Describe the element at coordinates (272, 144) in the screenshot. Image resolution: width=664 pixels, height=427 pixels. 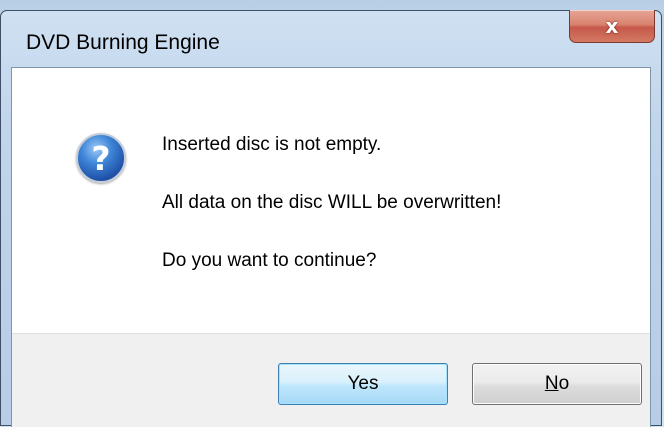
I see `message-line-1: Inserted disc is not empty.` at that location.